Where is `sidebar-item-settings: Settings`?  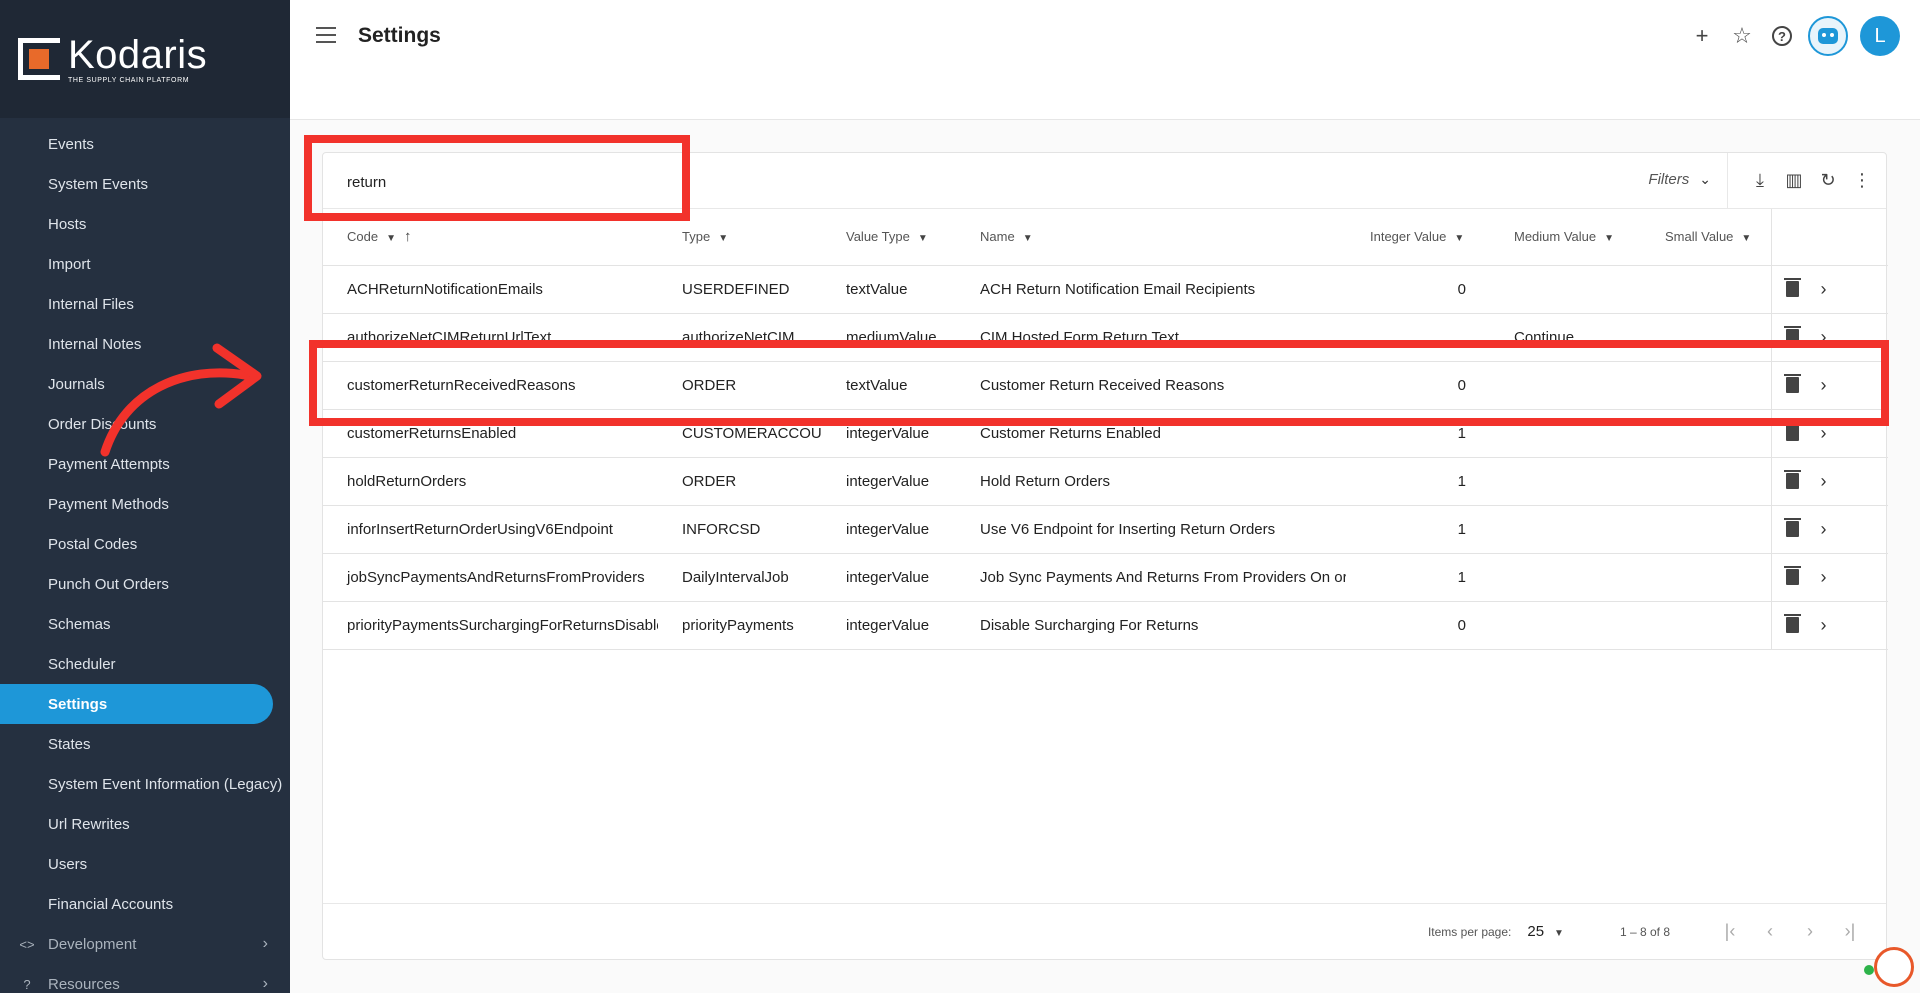 sidebar-item-settings: Settings is located at coordinates (136, 704).